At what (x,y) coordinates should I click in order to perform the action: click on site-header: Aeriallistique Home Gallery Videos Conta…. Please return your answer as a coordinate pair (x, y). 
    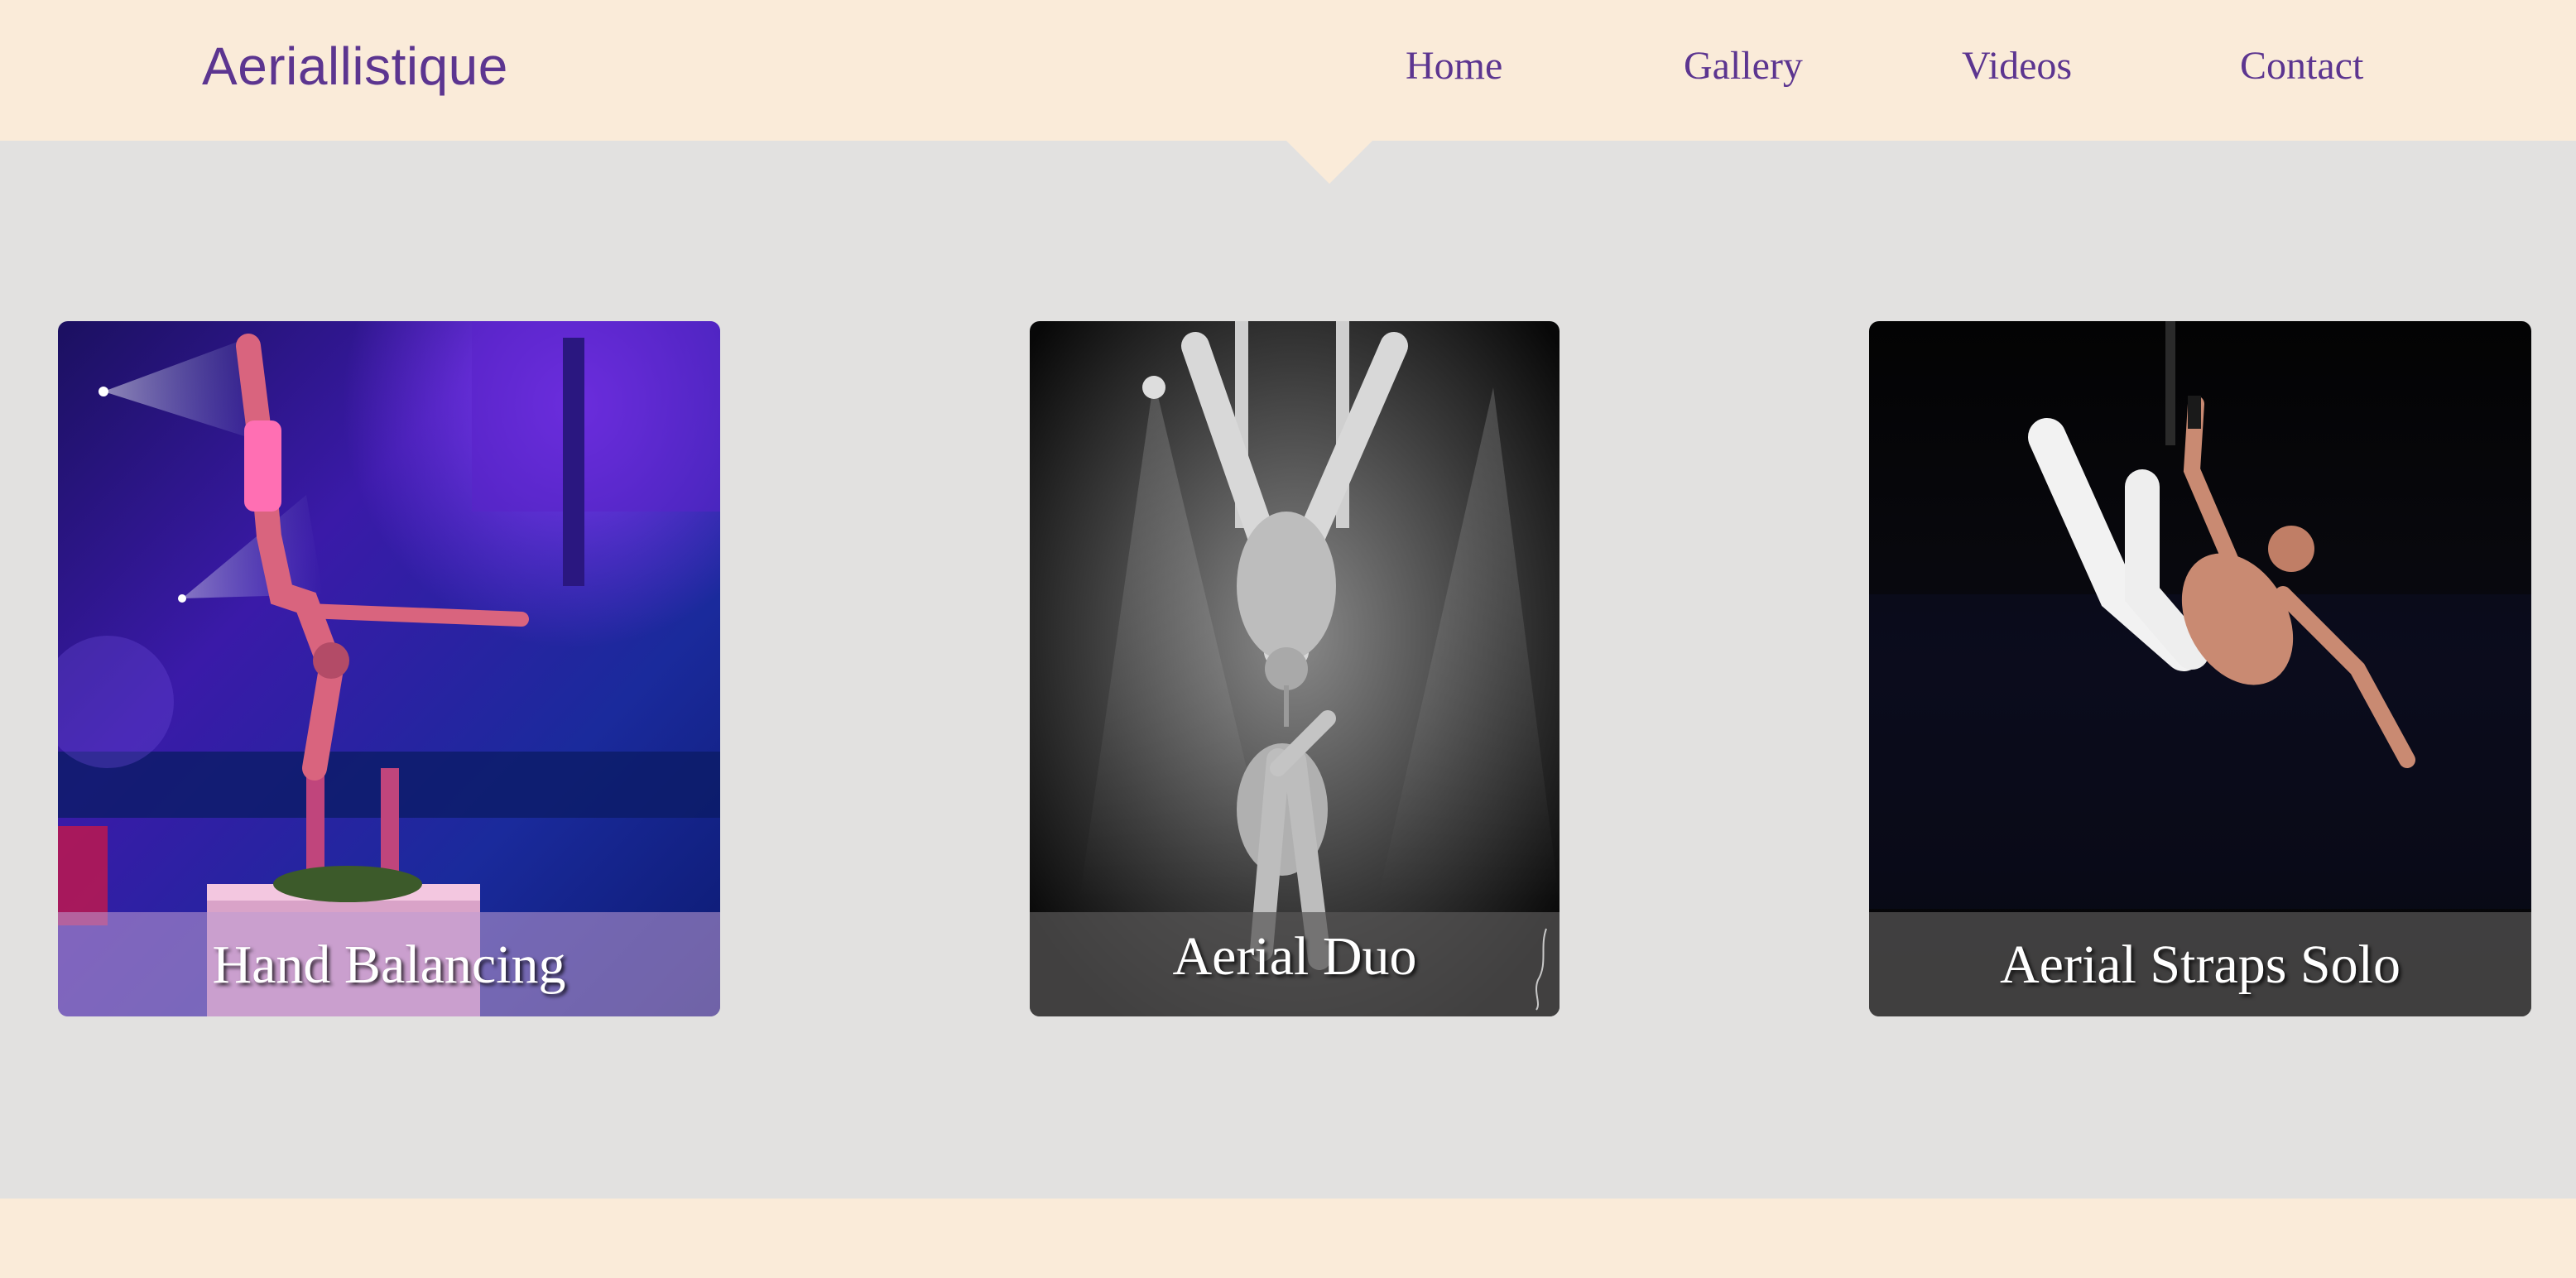
    Looking at the image, I should click on (1288, 70).